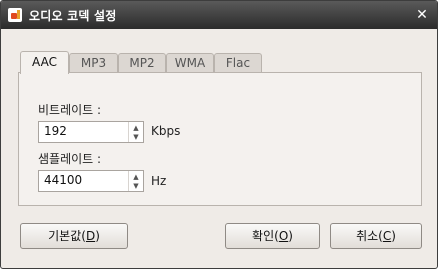 The image size is (438, 269). What do you see at coordinates (190, 63) in the screenshot?
I see `tab-wma: WMA` at bounding box center [190, 63].